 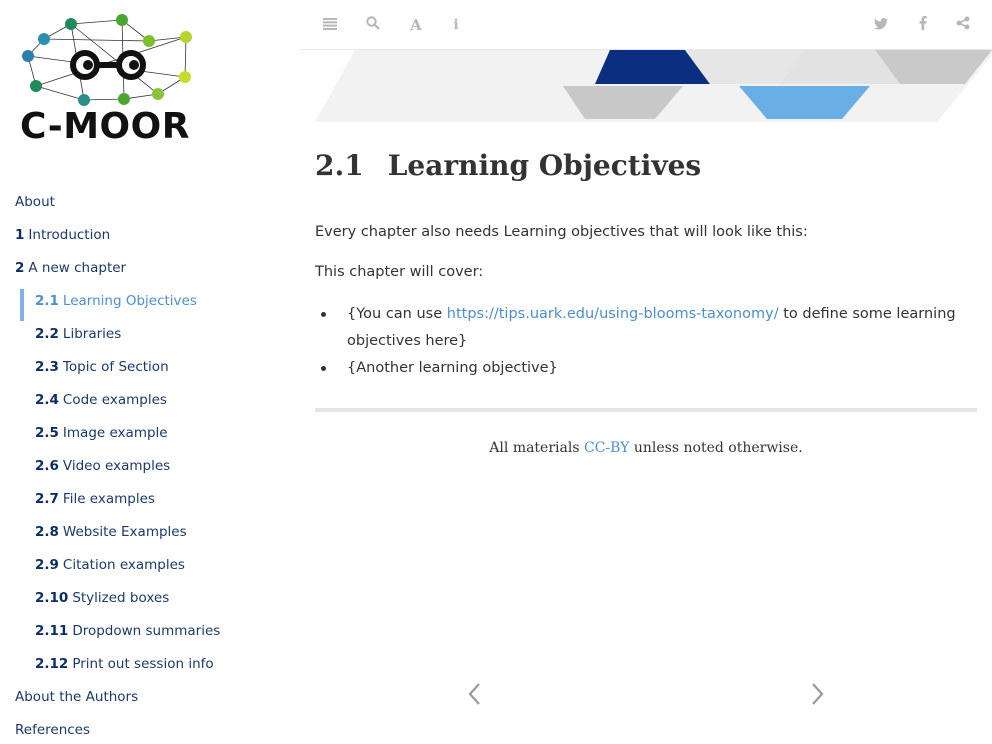 I want to click on divider, so click(x=646, y=410).